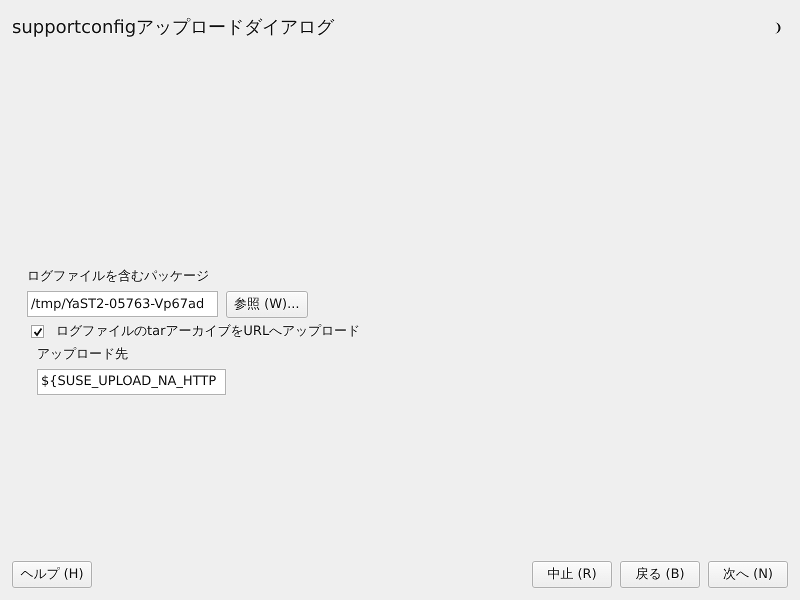  What do you see at coordinates (208, 331) in the screenshot?
I see `checkbox-label: ログファイルのtarアーカイブをURLへアップロード` at bounding box center [208, 331].